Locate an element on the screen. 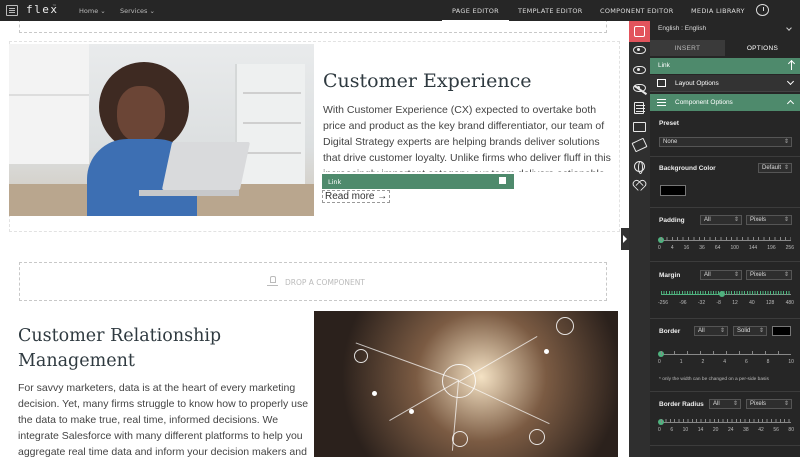 This screenshot has width=800, height=457. border-radius-ticks is located at coordinates (726, 421).